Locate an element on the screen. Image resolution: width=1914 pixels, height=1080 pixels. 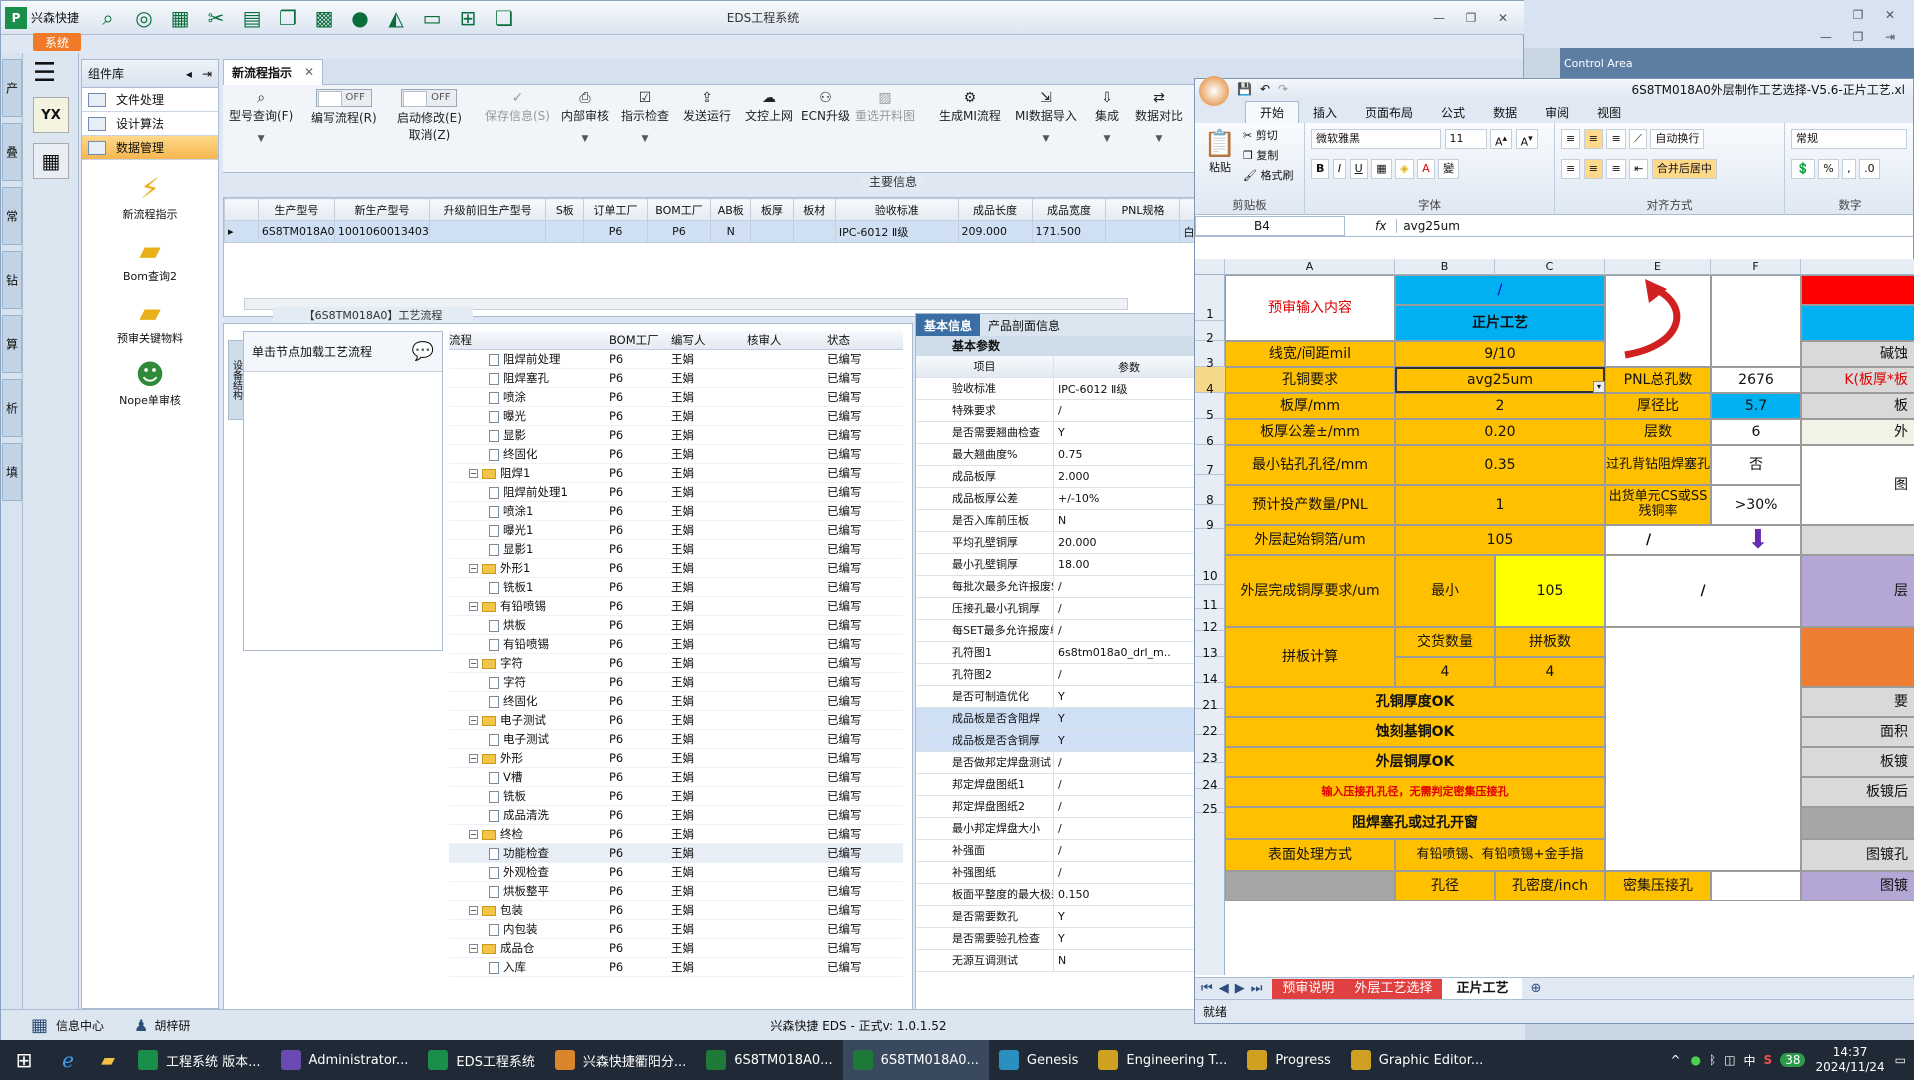
paste-button: 📋 粘贴 is located at coordinates (1220, 152).